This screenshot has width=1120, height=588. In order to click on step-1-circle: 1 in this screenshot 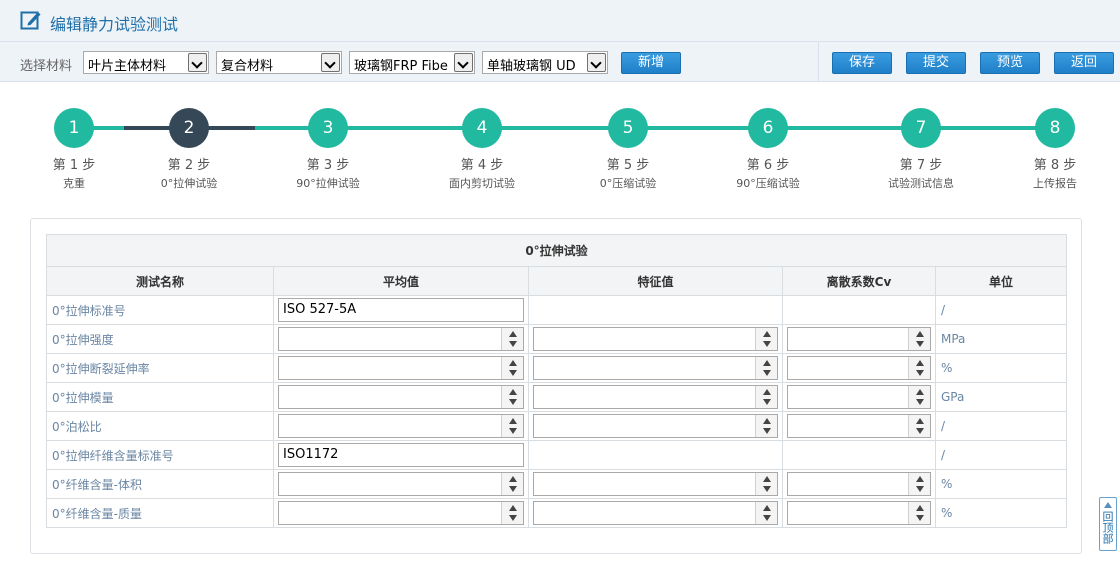, I will do `click(74, 128)`.